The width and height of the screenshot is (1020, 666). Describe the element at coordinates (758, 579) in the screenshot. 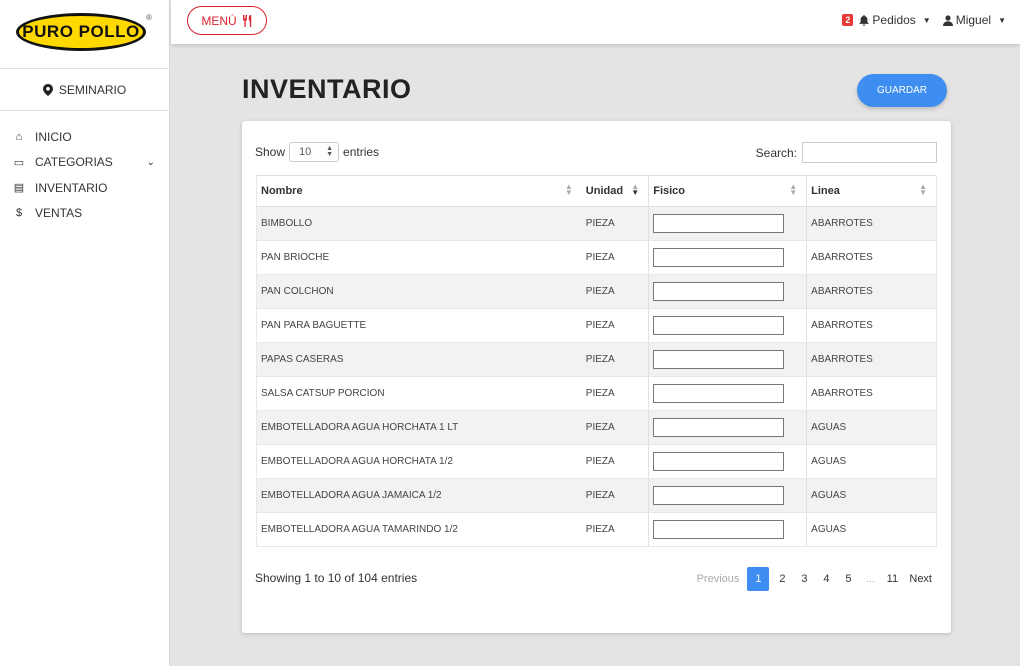

I see `pagination-page-1: 1` at that location.